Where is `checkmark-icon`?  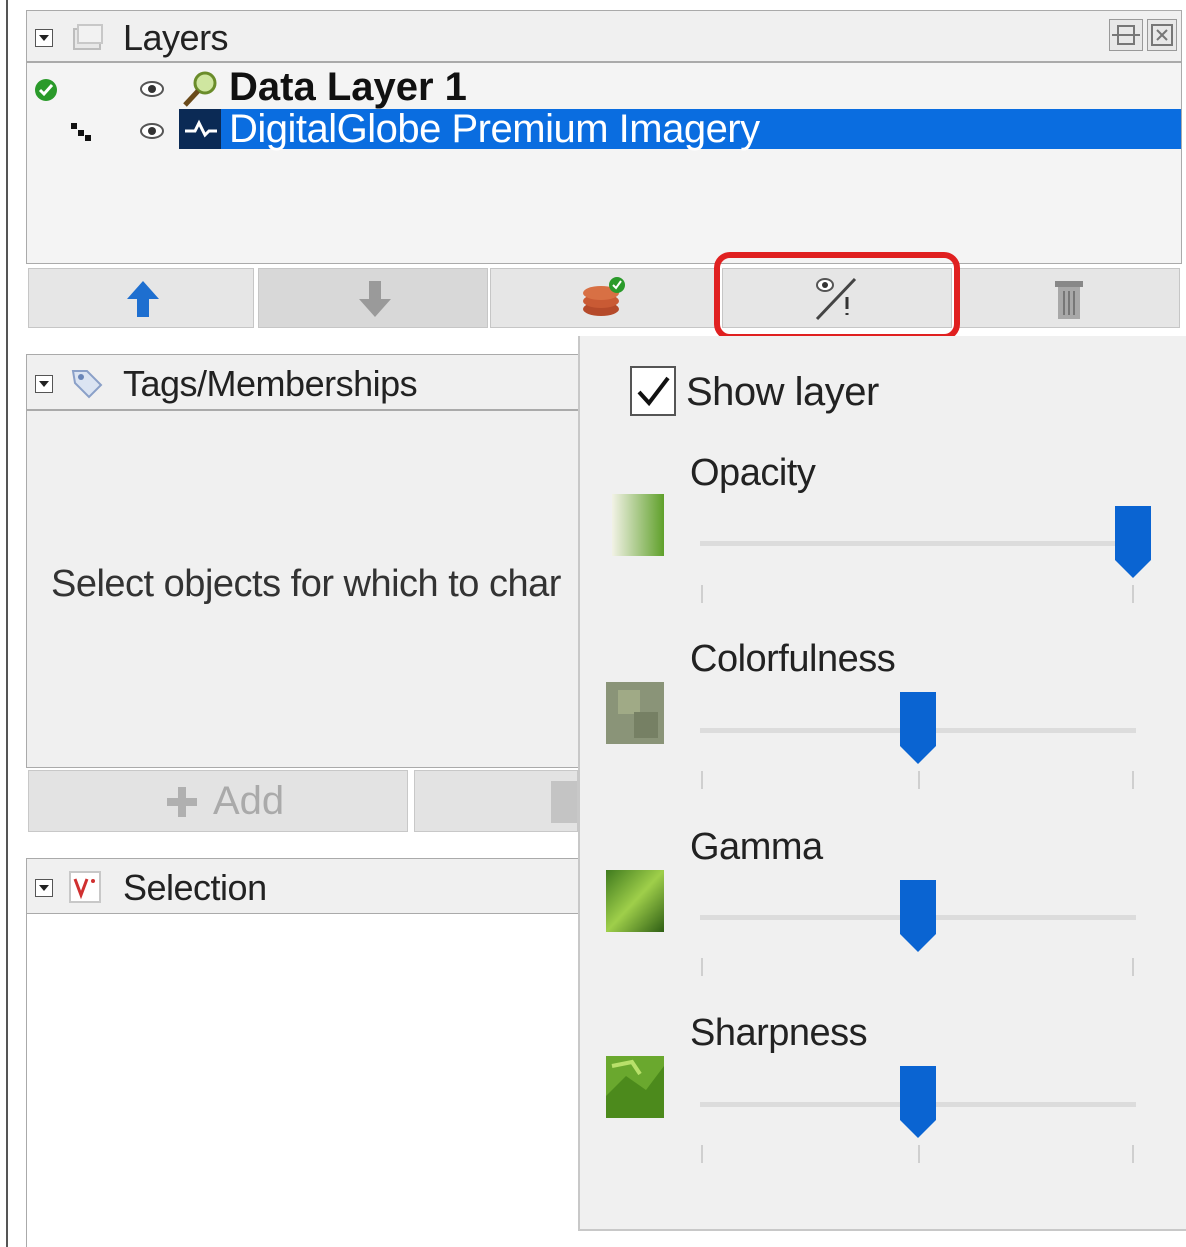
checkmark-icon is located at coordinates (653, 391).